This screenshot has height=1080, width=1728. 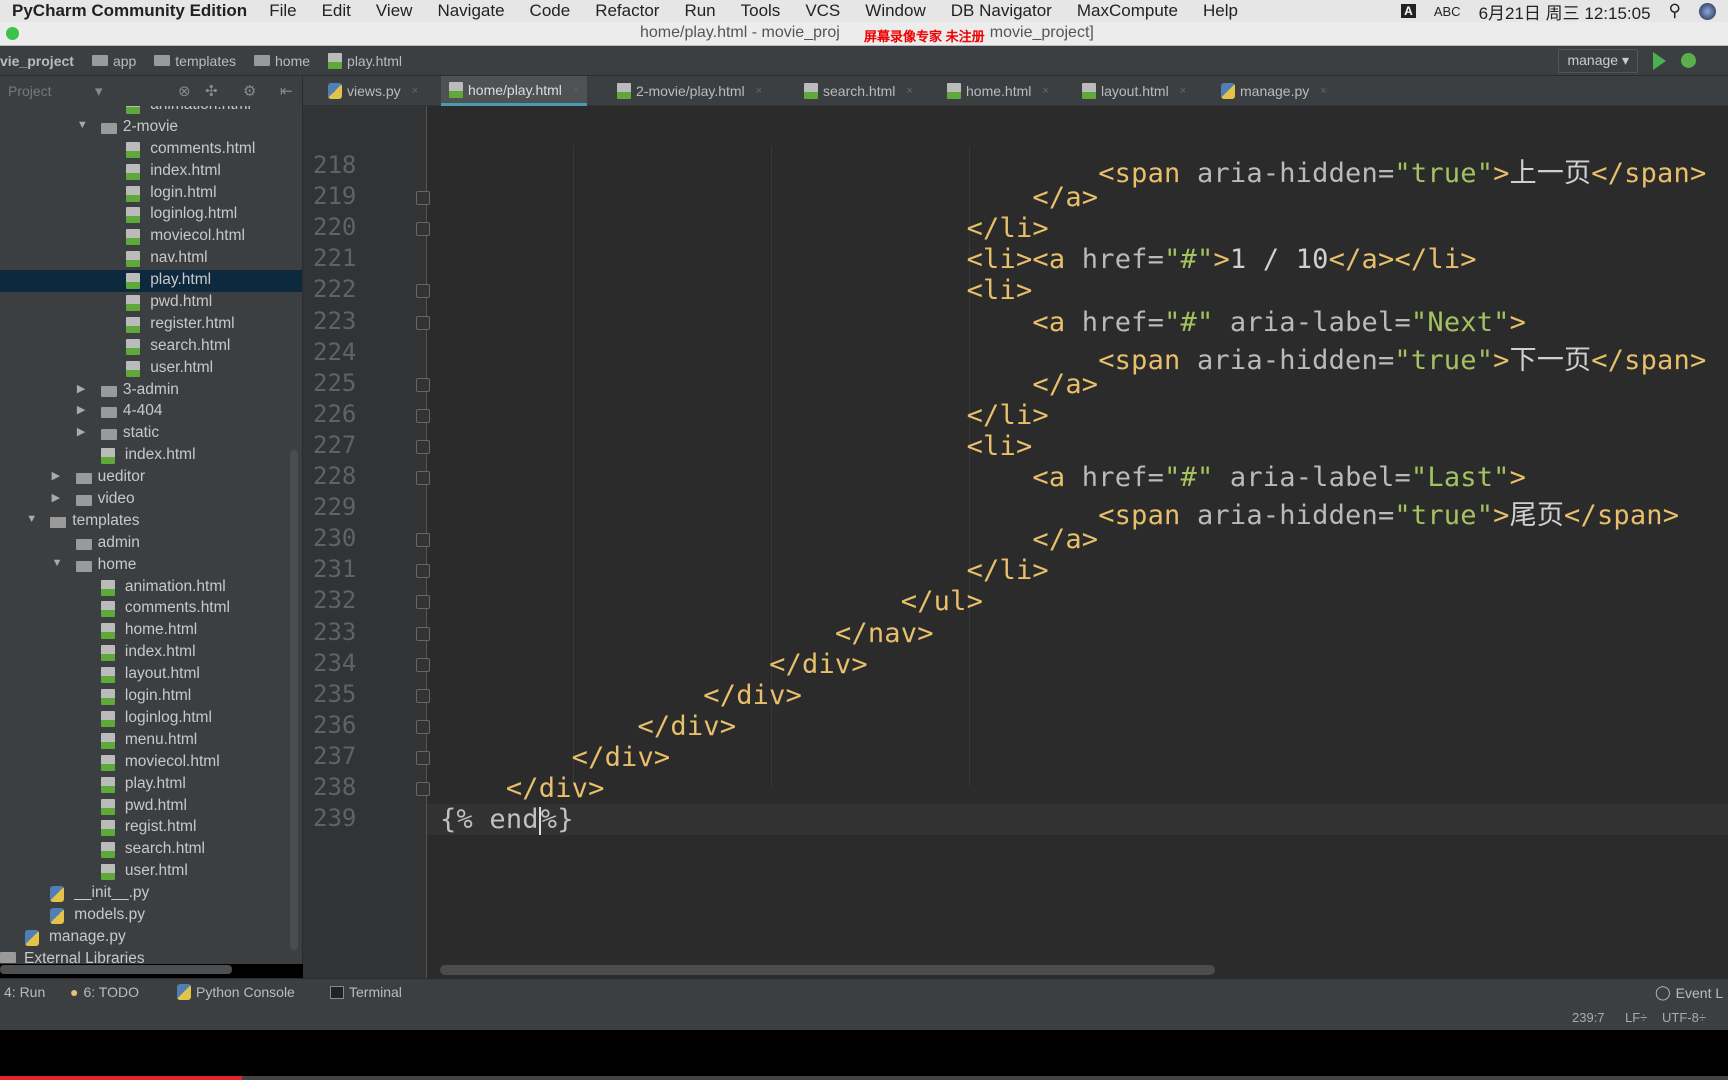 I want to click on tab-search-html: search.html ×, so click(x=858, y=91).